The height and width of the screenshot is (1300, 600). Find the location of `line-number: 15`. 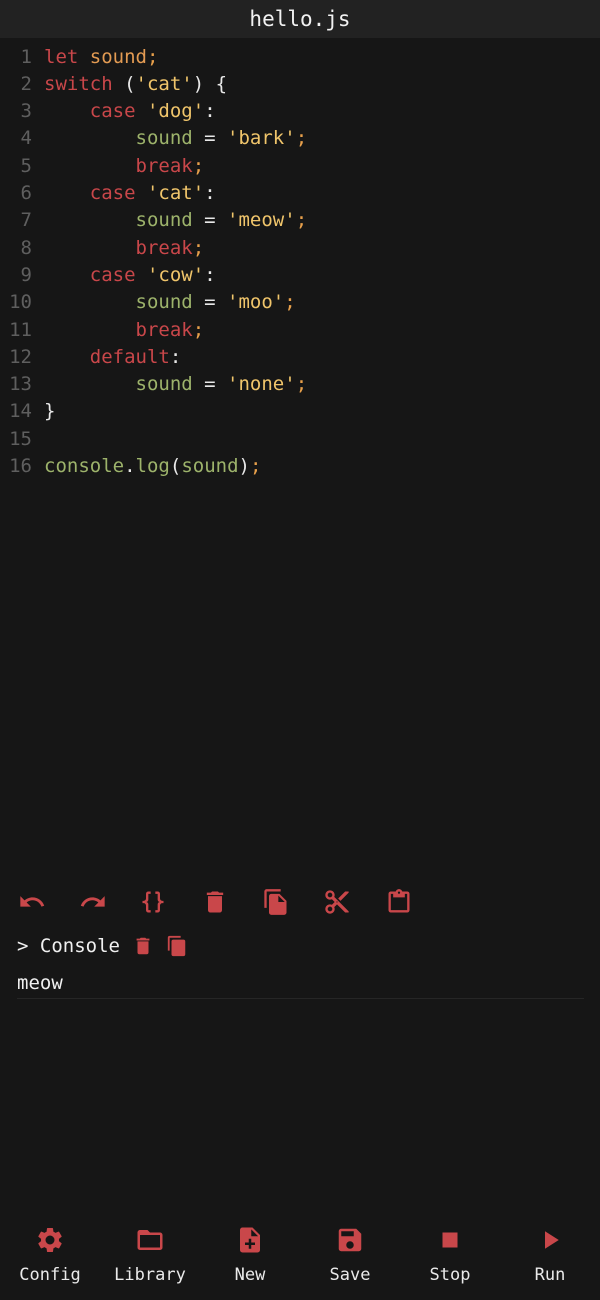

line-number: 15 is located at coordinates (20, 438).